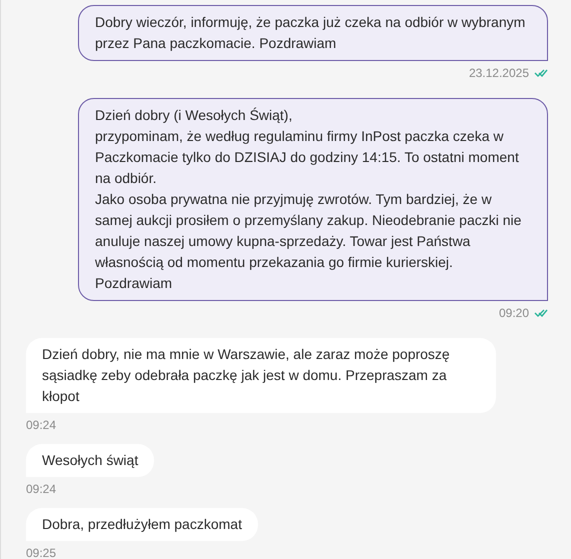 This screenshot has width=571, height=559. What do you see at coordinates (261, 375) in the screenshot?
I see `received-message: Dzień dobry, nie ma mnie w Warszawie, ale zaraz może poproszę sąsiadkę zeby odebrała paczkę jak jest w domu. Przepraszam za kłopot` at bounding box center [261, 375].